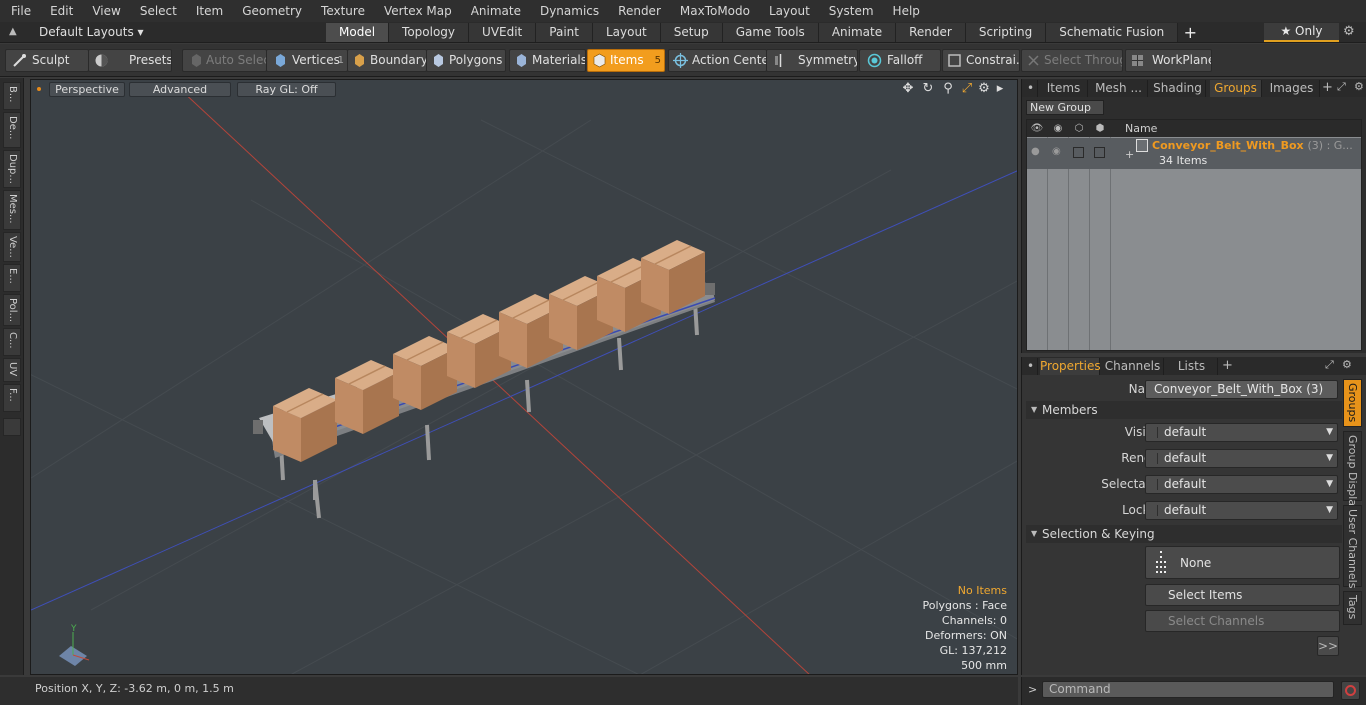 The width and height of the screenshot is (1366, 705). What do you see at coordinates (928, 89) in the screenshot?
I see `rotate-icon: ↻` at bounding box center [928, 89].